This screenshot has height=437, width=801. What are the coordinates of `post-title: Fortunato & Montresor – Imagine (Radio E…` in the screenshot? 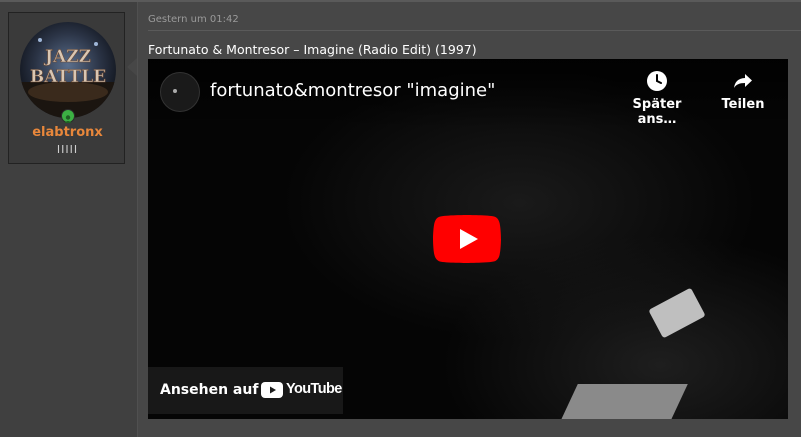 It's located at (312, 49).